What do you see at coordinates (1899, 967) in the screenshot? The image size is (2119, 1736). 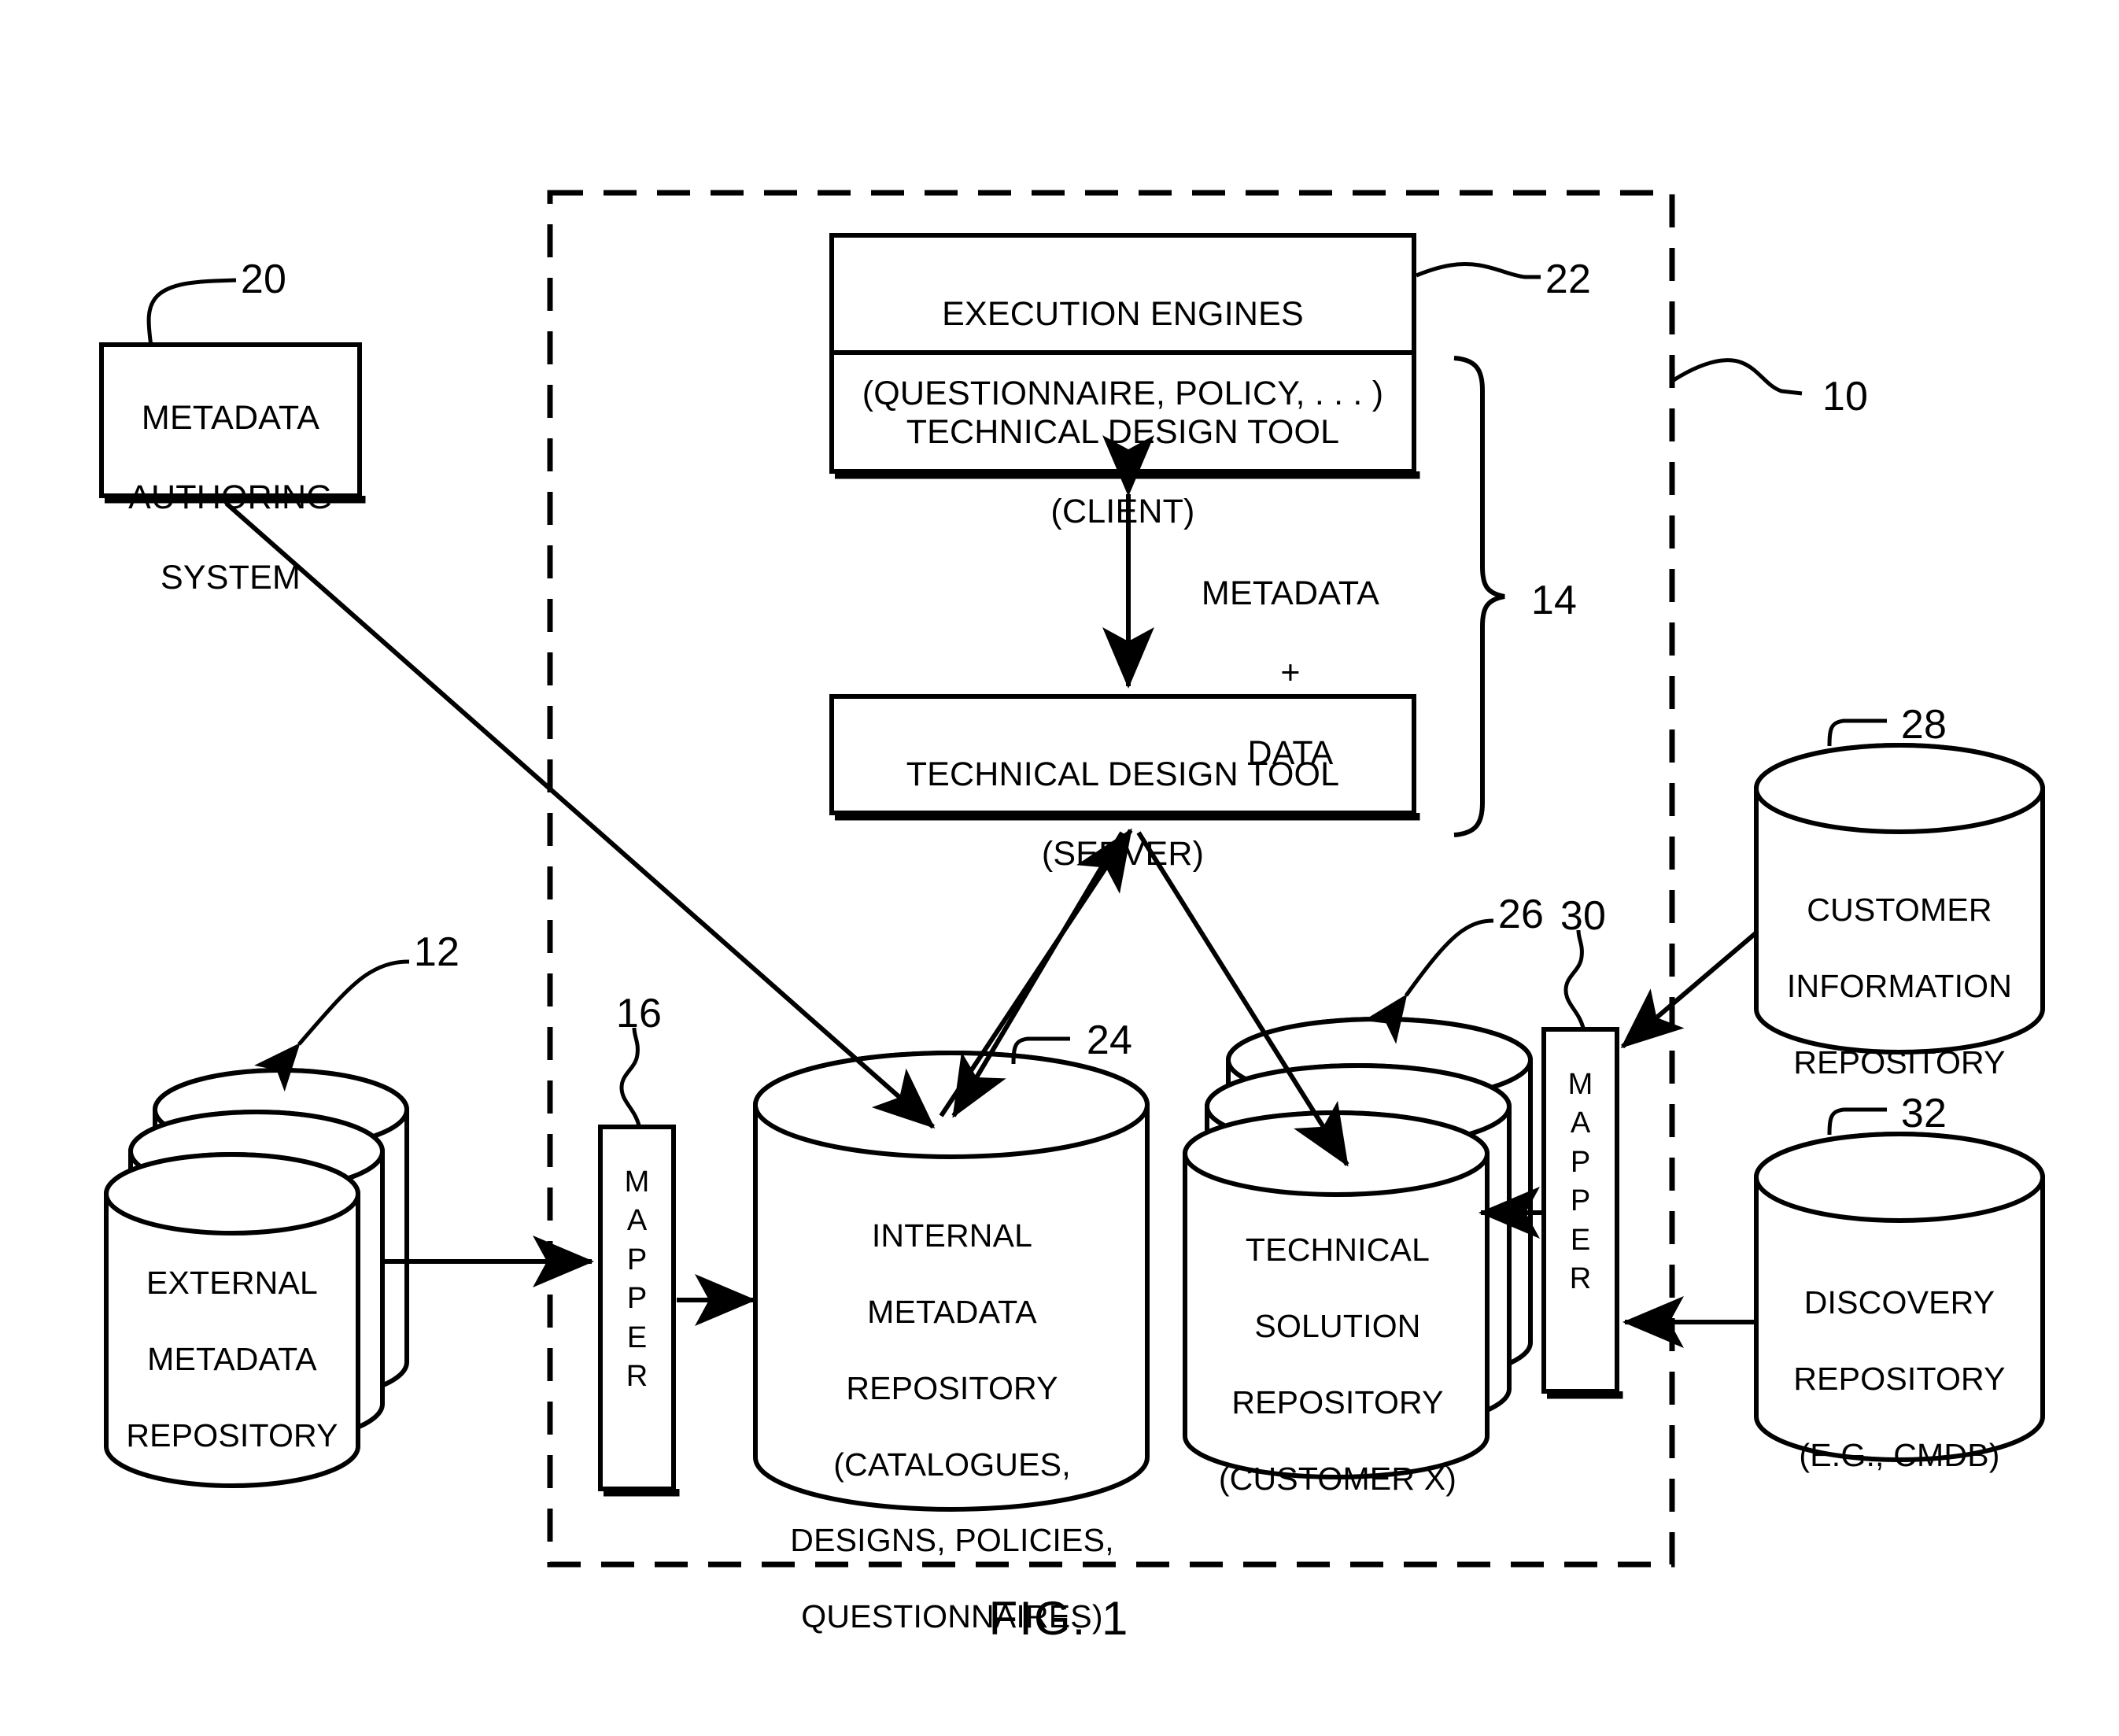 I see `customer-information-repository-label: CUSTOMER INFORMATION REPOSITORY` at bounding box center [1899, 967].